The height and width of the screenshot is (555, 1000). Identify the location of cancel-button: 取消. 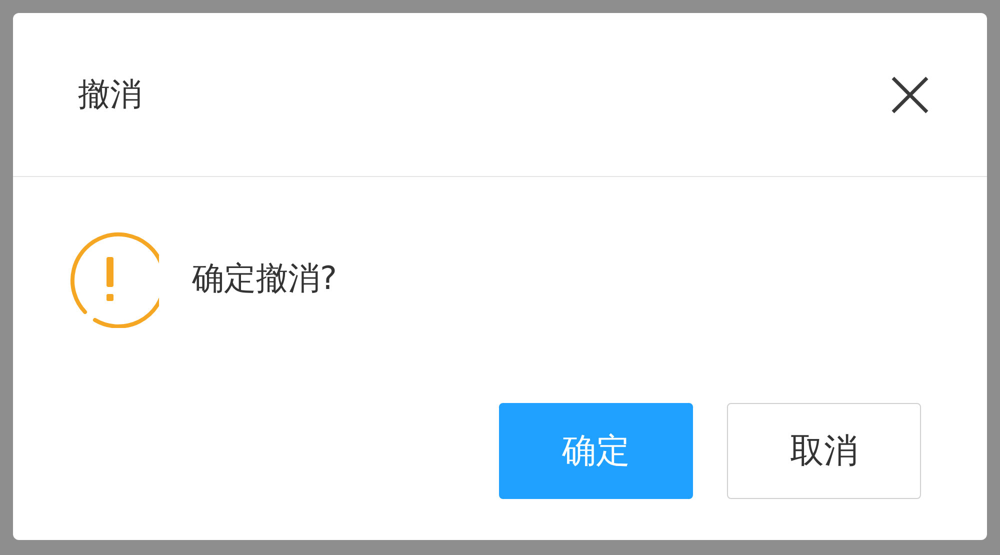
(824, 451).